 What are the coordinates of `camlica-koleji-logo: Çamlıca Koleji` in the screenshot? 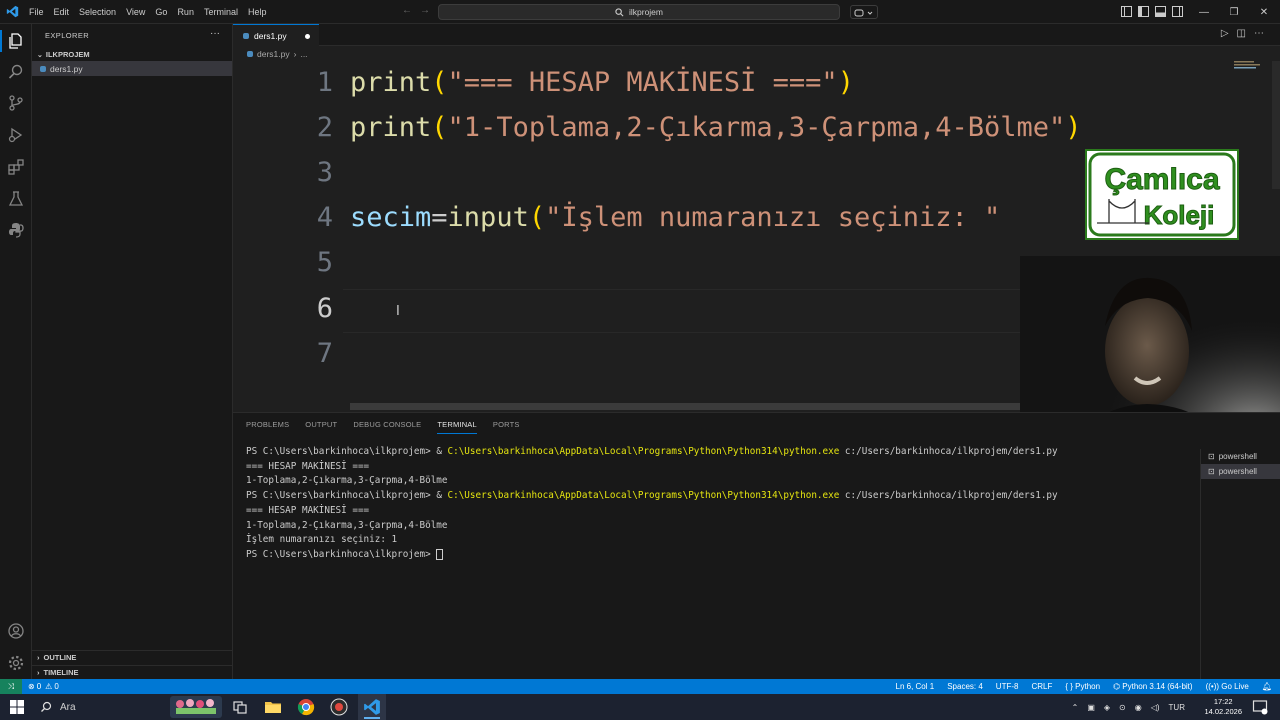 It's located at (1162, 194).